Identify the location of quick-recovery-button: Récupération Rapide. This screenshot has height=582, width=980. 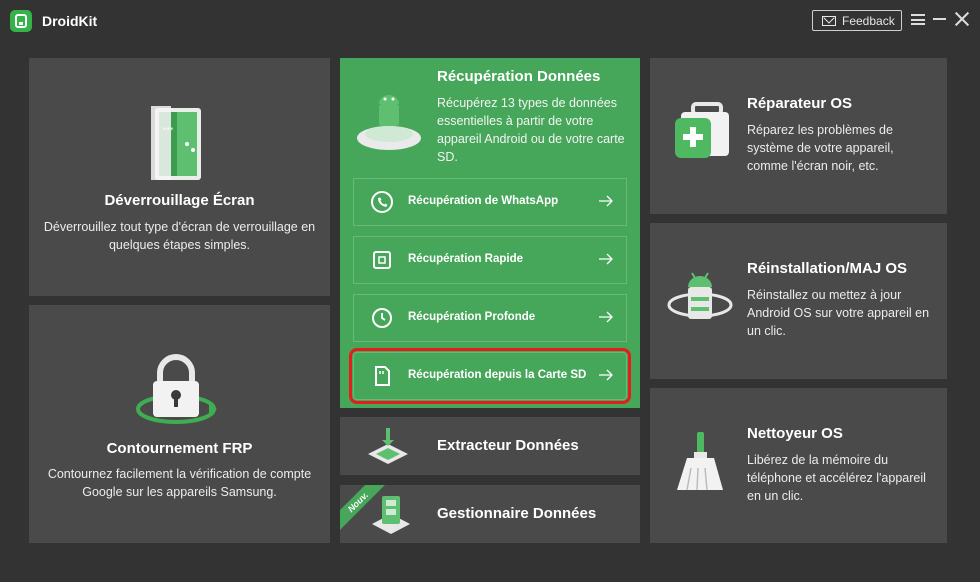
(490, 260).